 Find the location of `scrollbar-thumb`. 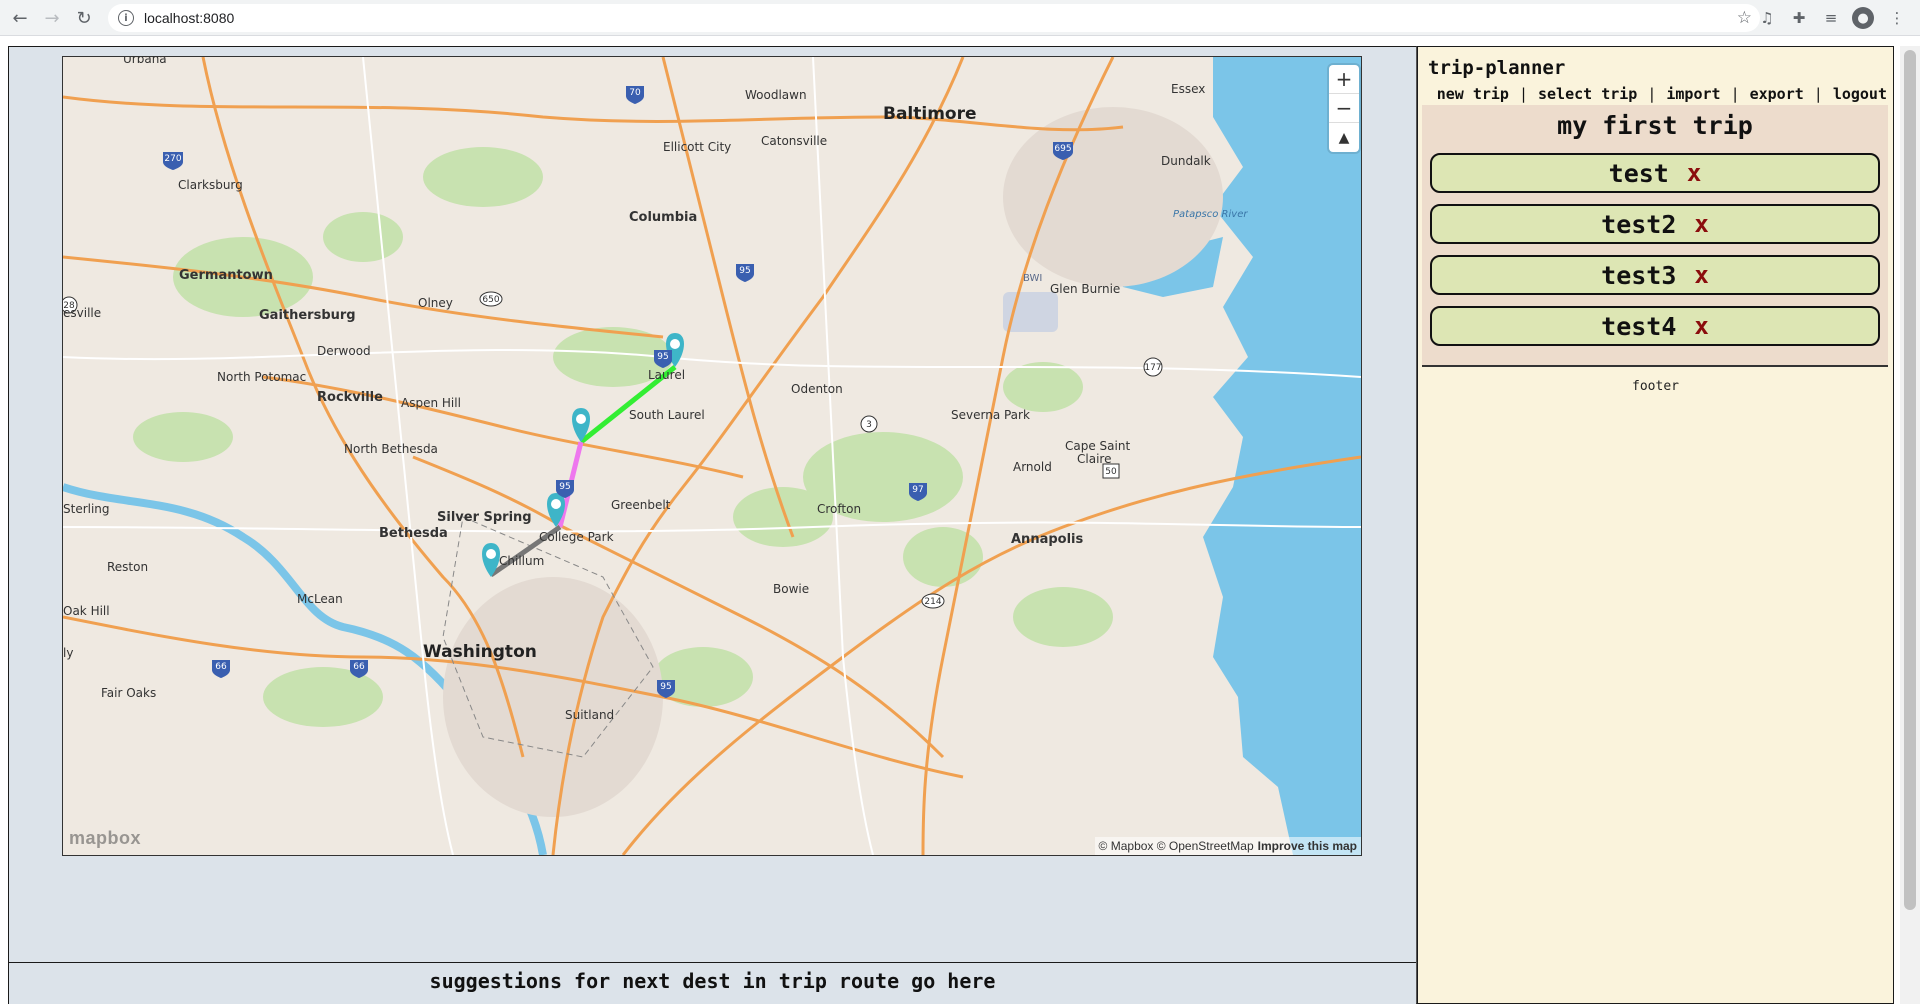

scrollbar-thumb is located at coordinates (1910, 480).